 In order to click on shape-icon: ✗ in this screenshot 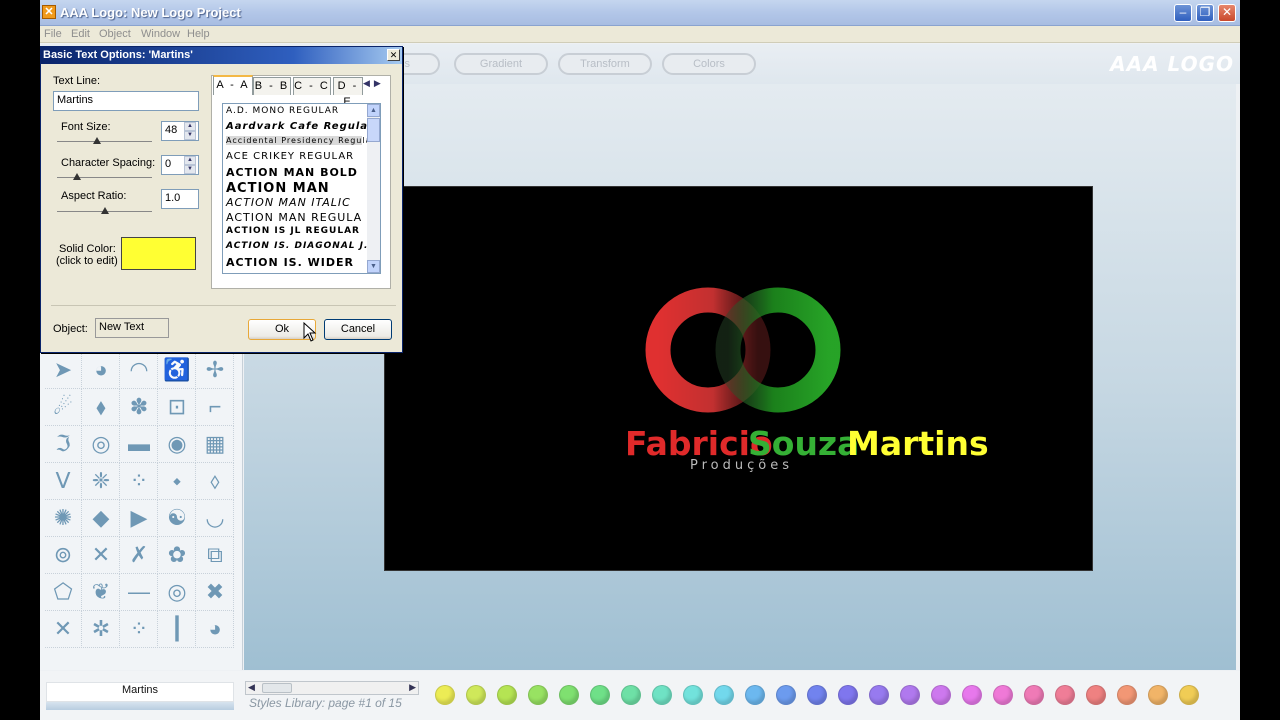, I will do `click(139, 555)`.